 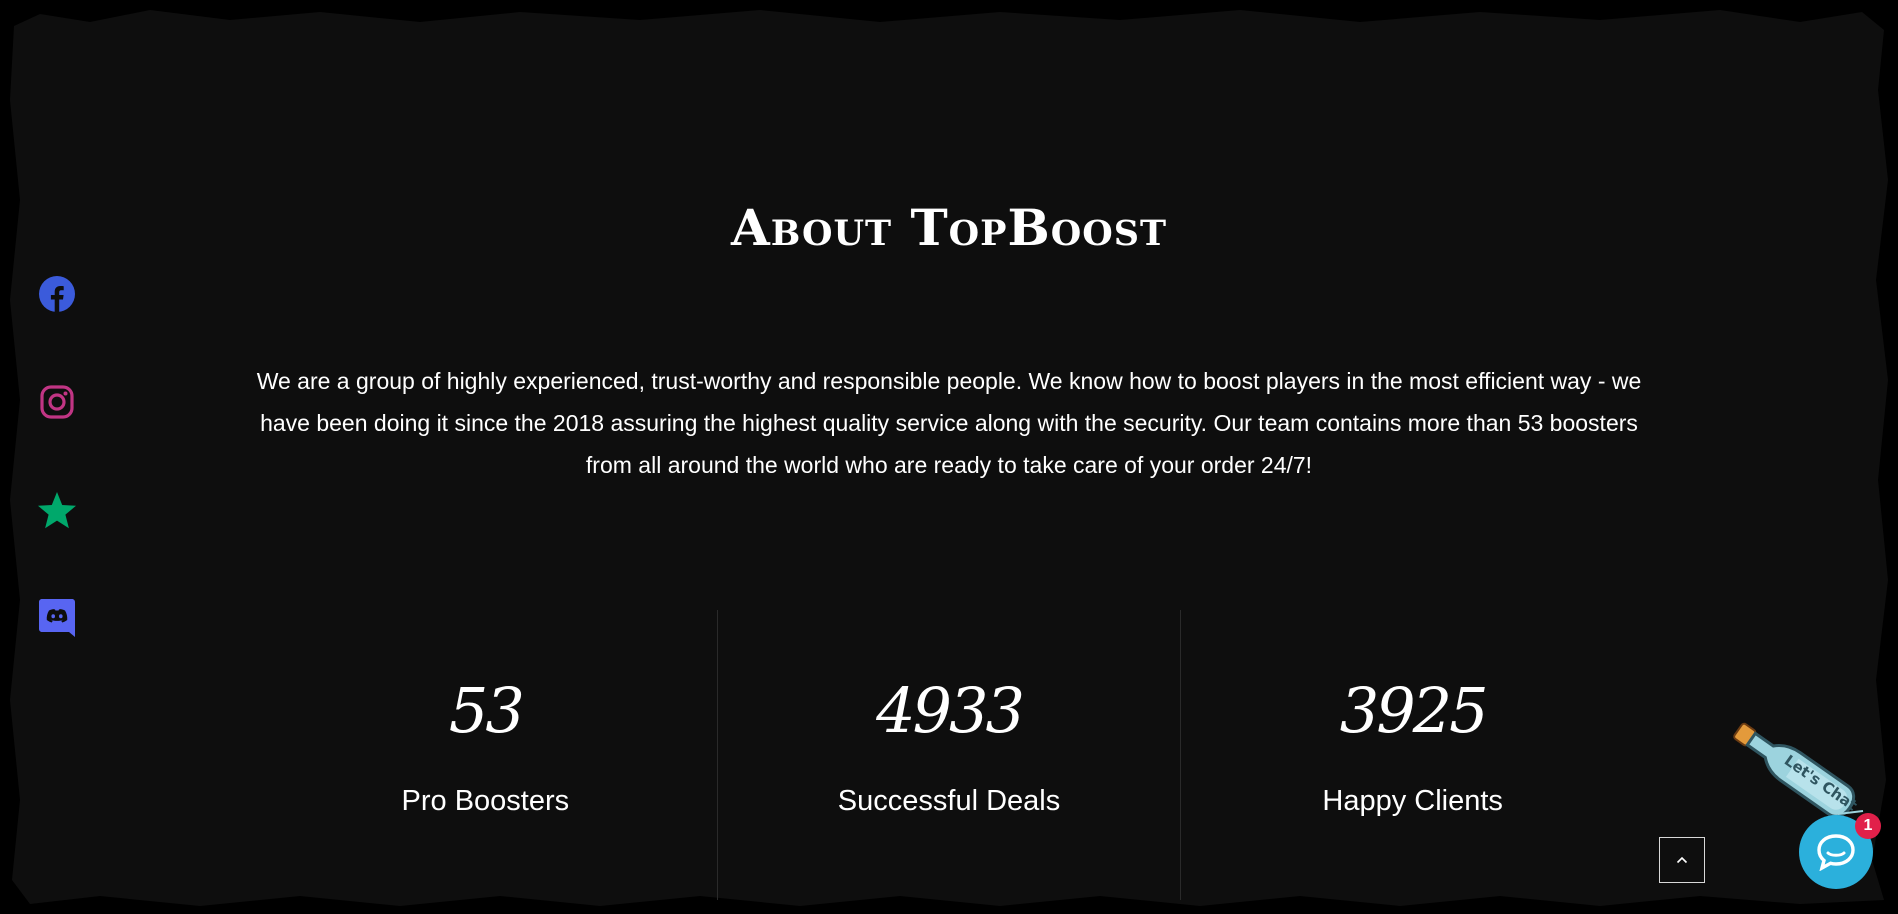 I want to click on instagram-icon, so click(x=57, y=402).